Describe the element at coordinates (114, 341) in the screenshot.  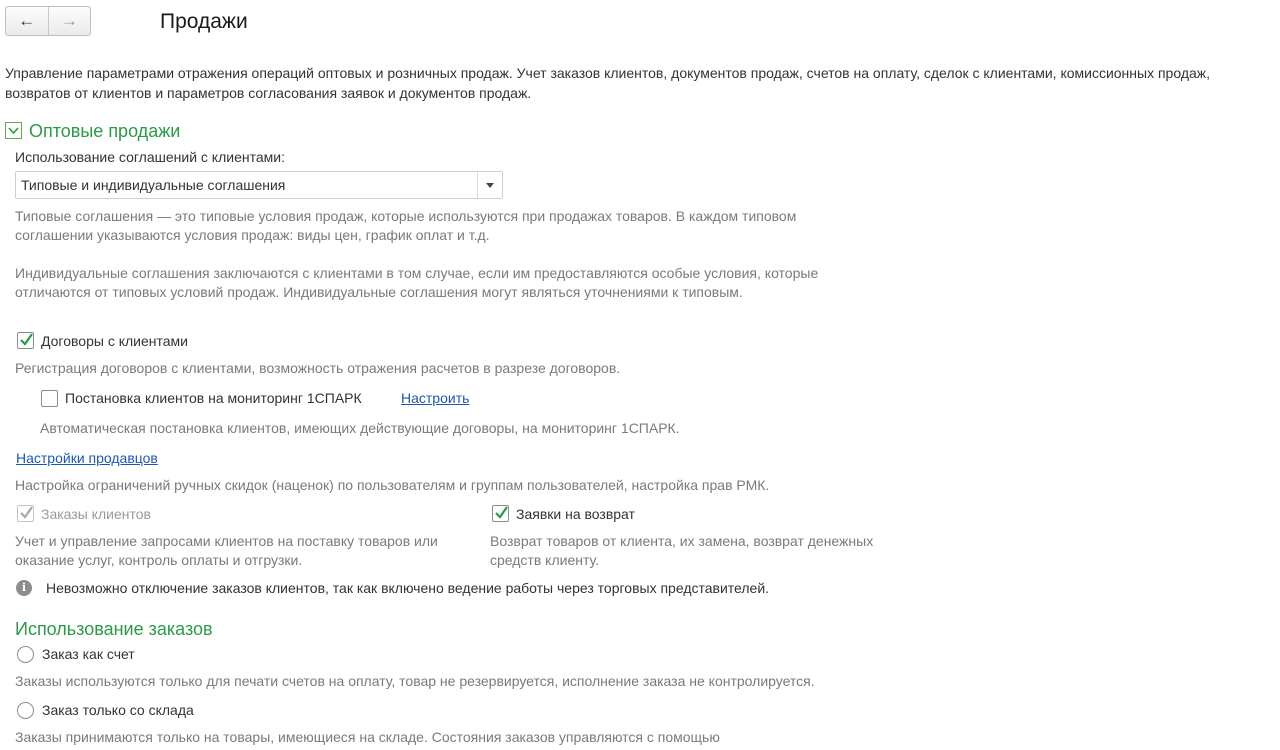
I see `contracts-label: Договоры с клиентами` at that location.